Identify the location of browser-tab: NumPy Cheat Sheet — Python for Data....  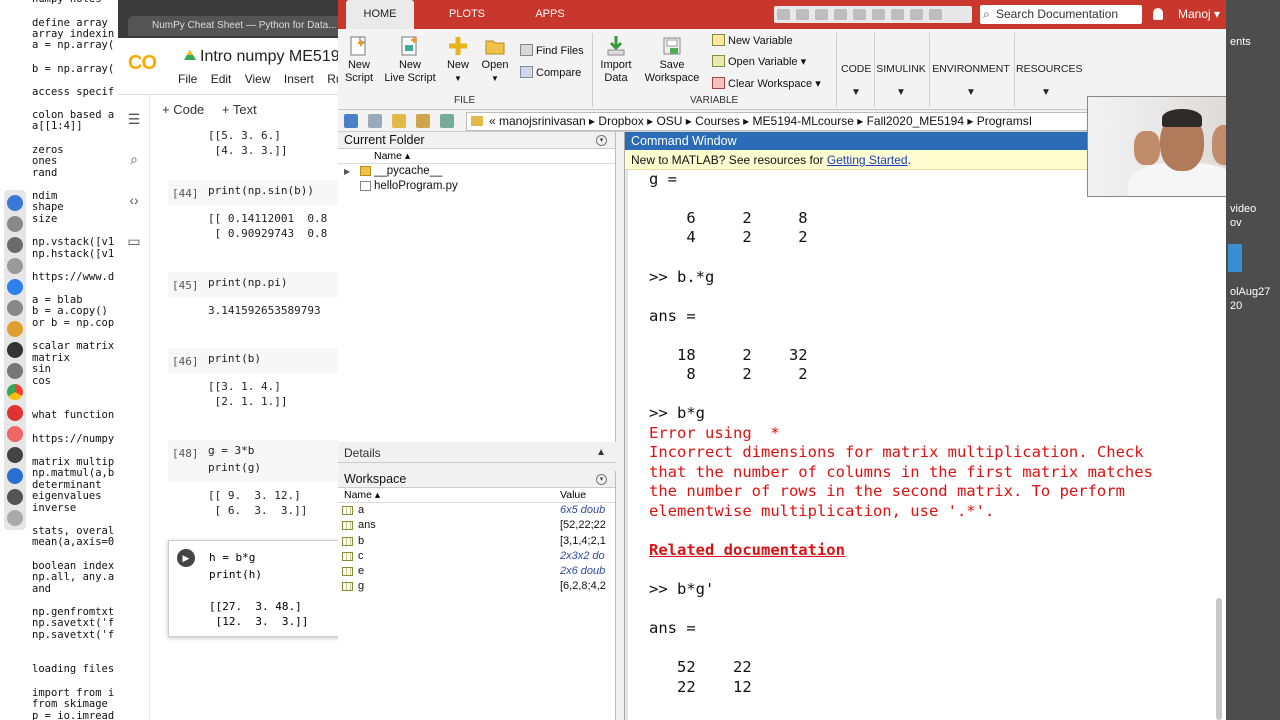
(242, 26).